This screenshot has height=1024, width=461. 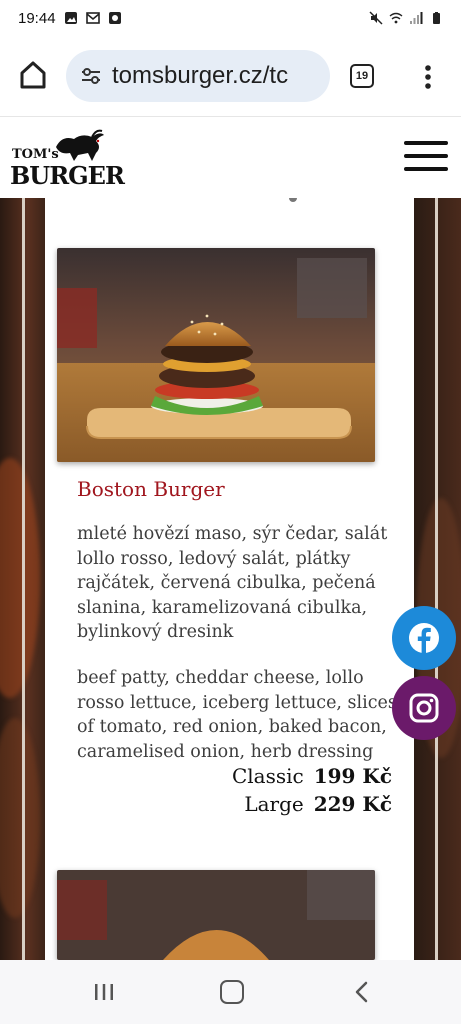 I want to click on facebook-button, so click(x=424, y=638).